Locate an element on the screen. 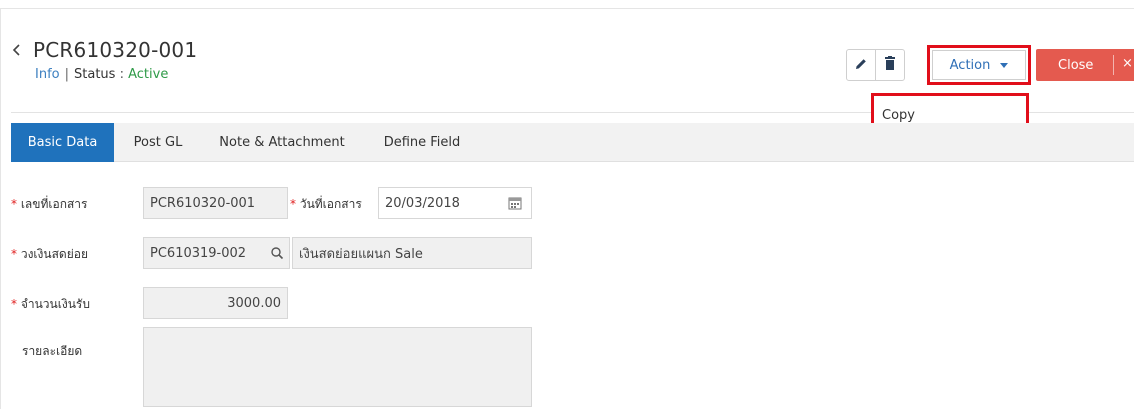  doc-no-label: * เลขที่เอกสาร is located at coordinates (49, 204).